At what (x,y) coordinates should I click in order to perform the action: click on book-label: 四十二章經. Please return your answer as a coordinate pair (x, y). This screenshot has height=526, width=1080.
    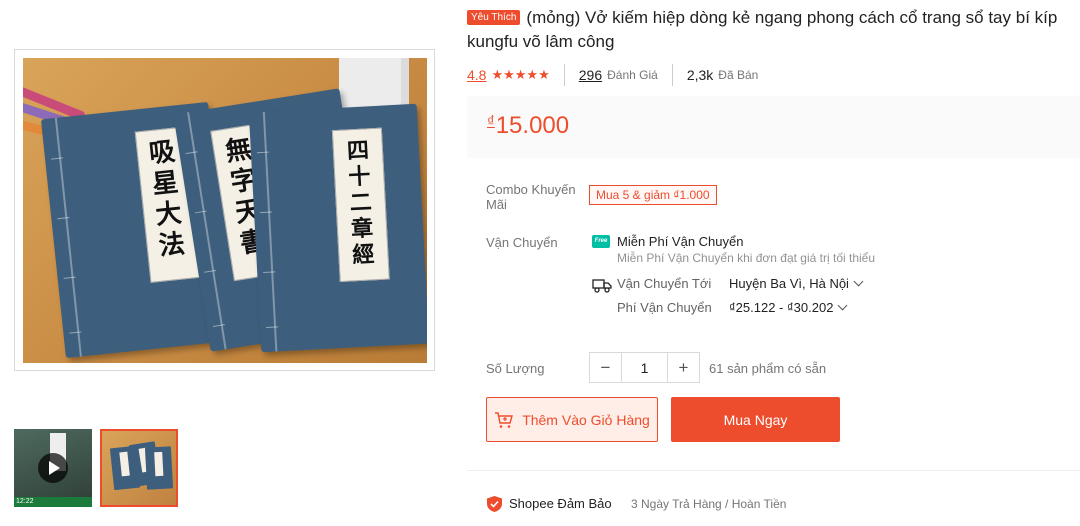
    Looking at the image, I should click on (360, 205).